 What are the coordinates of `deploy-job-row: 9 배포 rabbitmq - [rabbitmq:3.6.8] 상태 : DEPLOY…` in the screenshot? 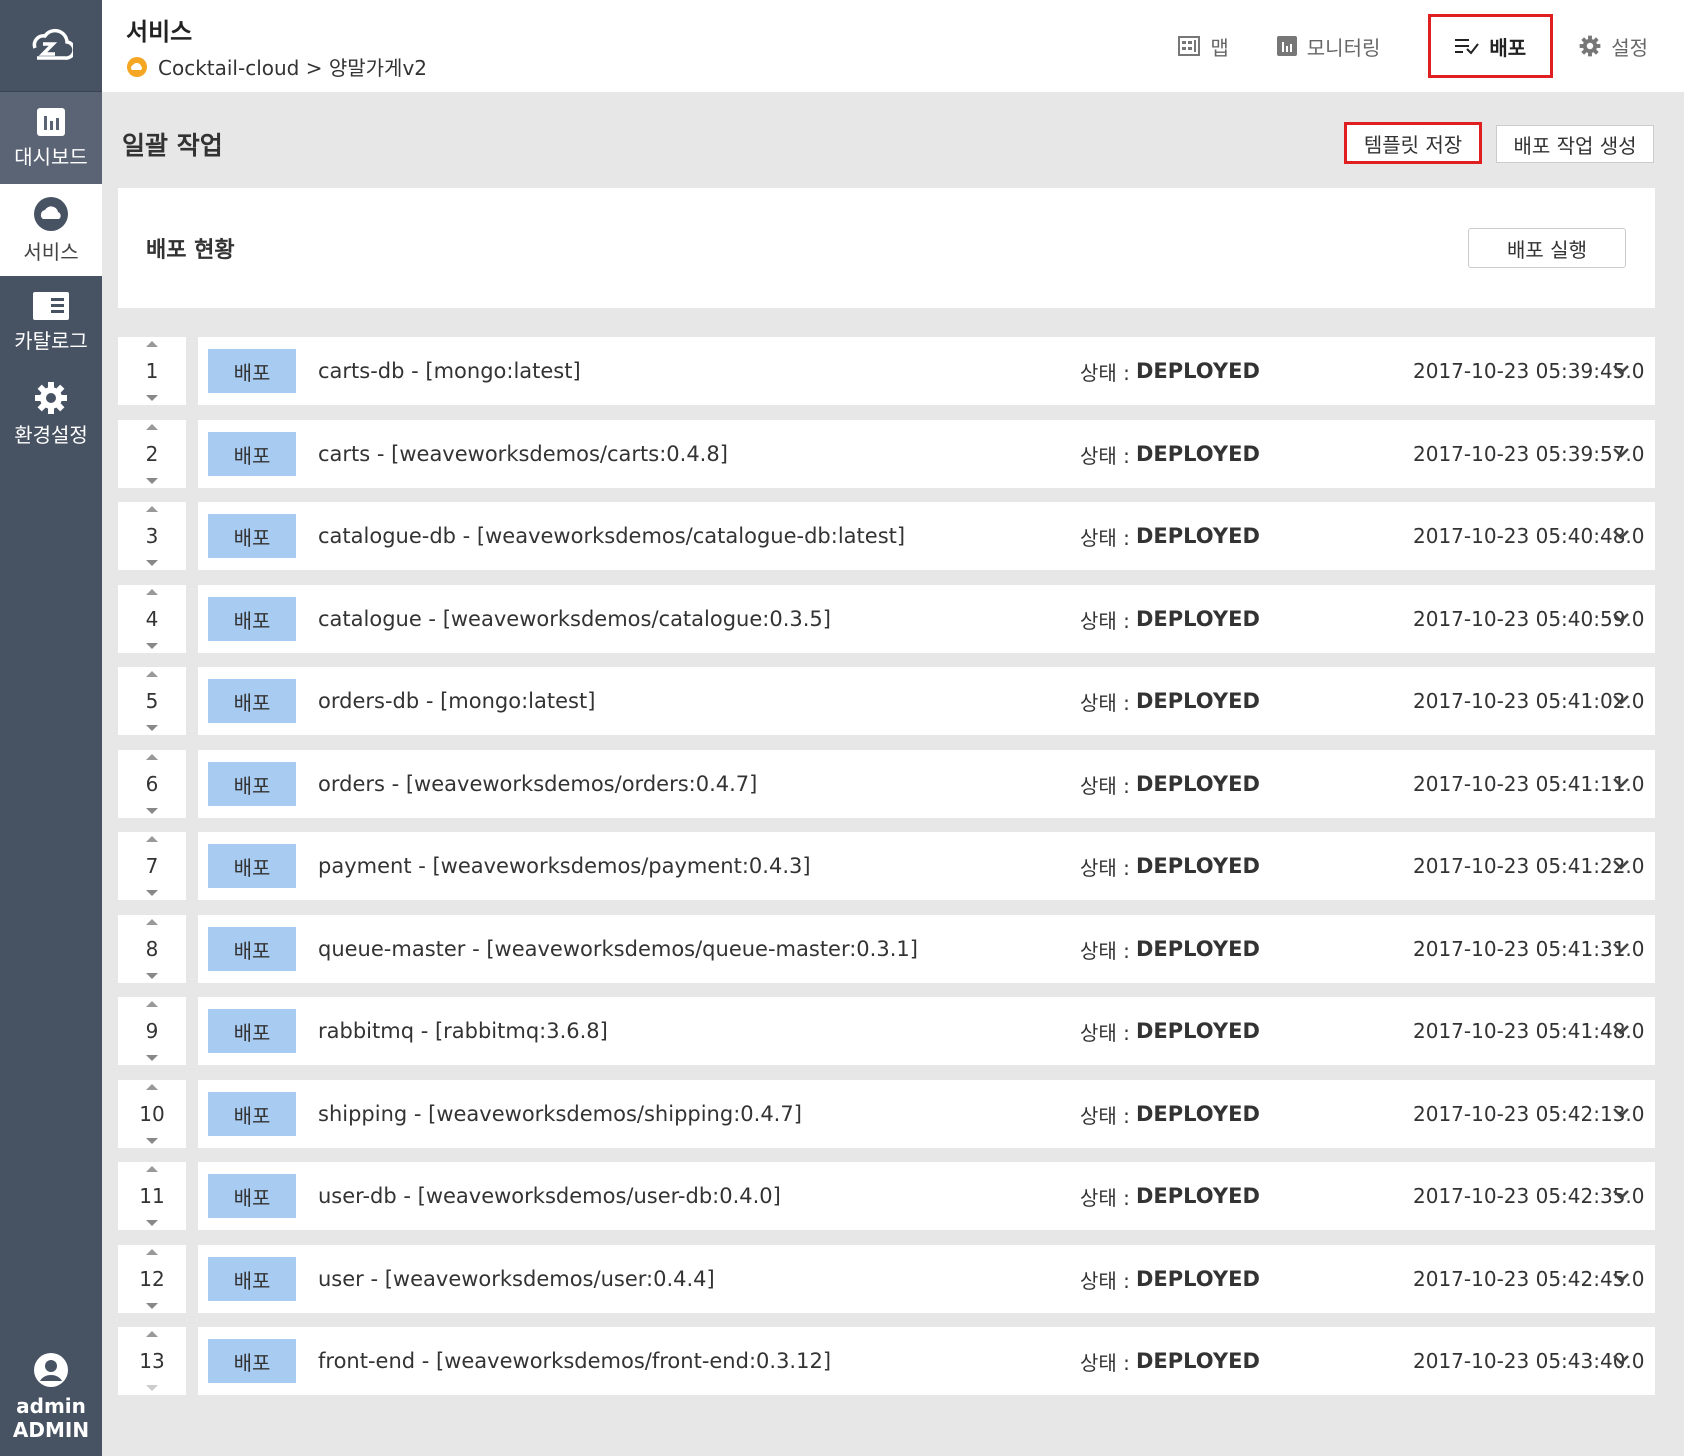 It's located at (886, 1031).